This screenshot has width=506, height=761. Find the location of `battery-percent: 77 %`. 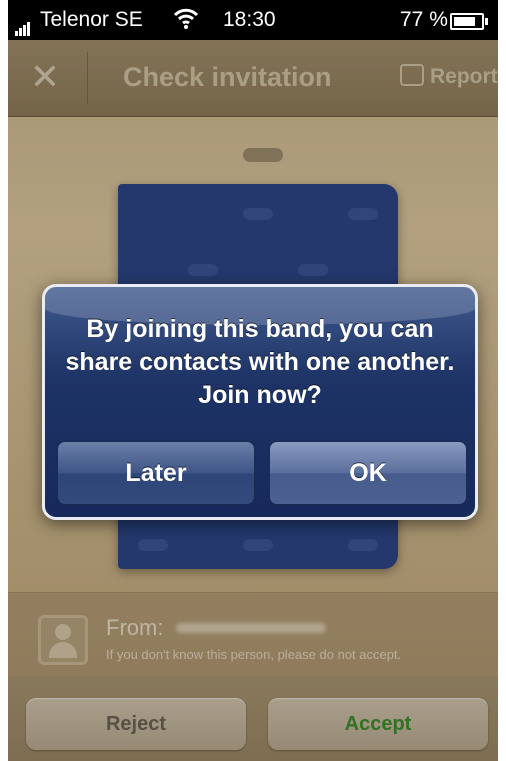

battery-percent: 77 % is located at coordinates (424, 19).